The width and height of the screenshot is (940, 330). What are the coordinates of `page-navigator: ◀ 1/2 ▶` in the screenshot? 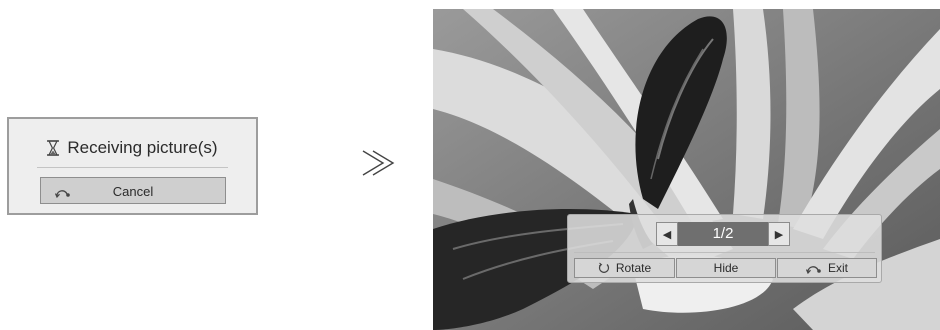 It's located at (723, 234).